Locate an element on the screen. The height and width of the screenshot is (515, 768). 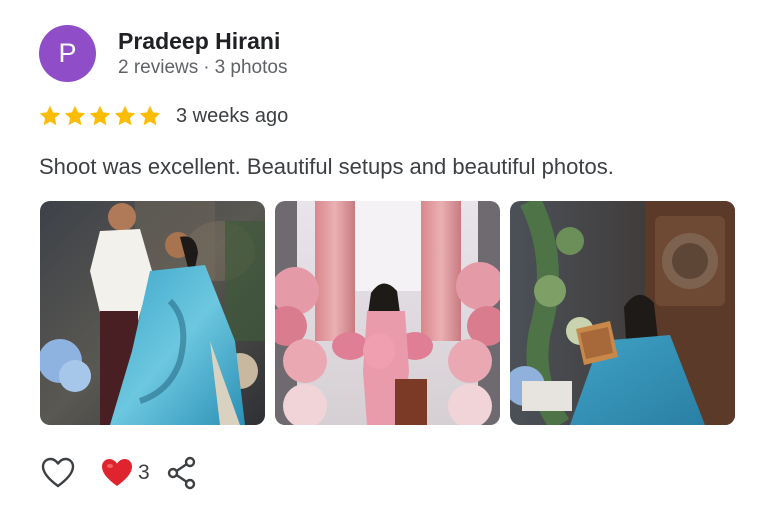
star-rating is located at coordinates (100, 116).